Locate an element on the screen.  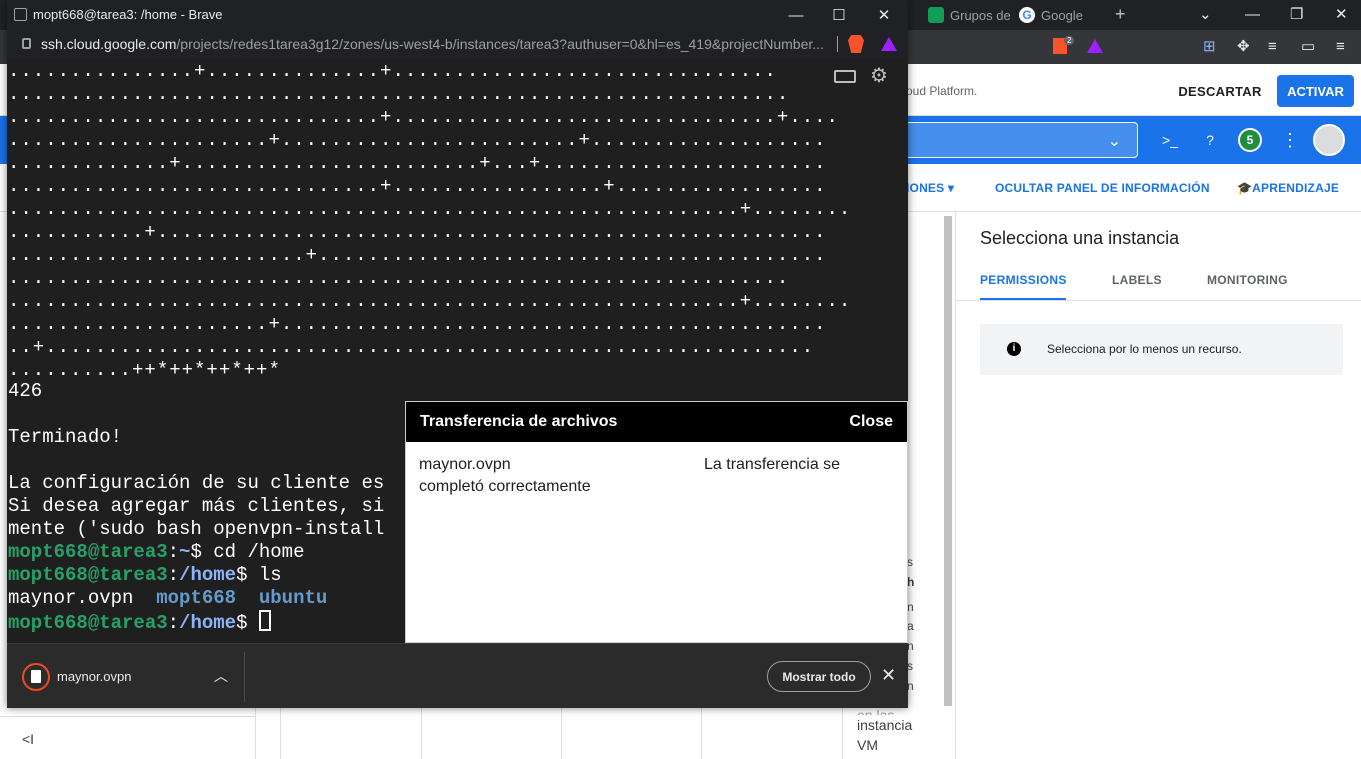
table-scrollbar is located at coordinates (948, 461).